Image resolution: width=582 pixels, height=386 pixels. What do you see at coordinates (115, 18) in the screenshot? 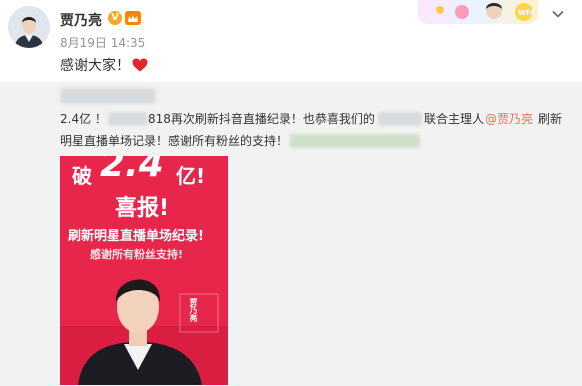
I see `verified-v-icon: V` at bounding box center [115, 18].